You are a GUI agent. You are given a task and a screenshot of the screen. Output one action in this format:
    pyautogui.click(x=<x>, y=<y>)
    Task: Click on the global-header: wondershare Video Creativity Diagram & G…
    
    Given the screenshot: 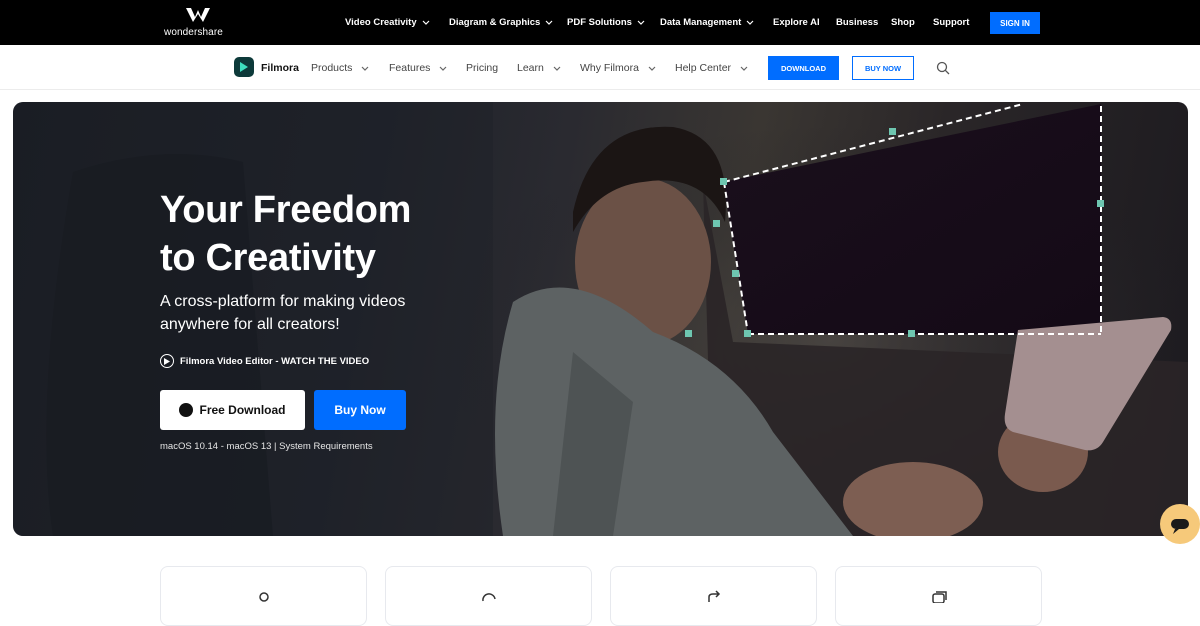 What is the action you would take?
    pyautogui.click(x=600, y=22)
    